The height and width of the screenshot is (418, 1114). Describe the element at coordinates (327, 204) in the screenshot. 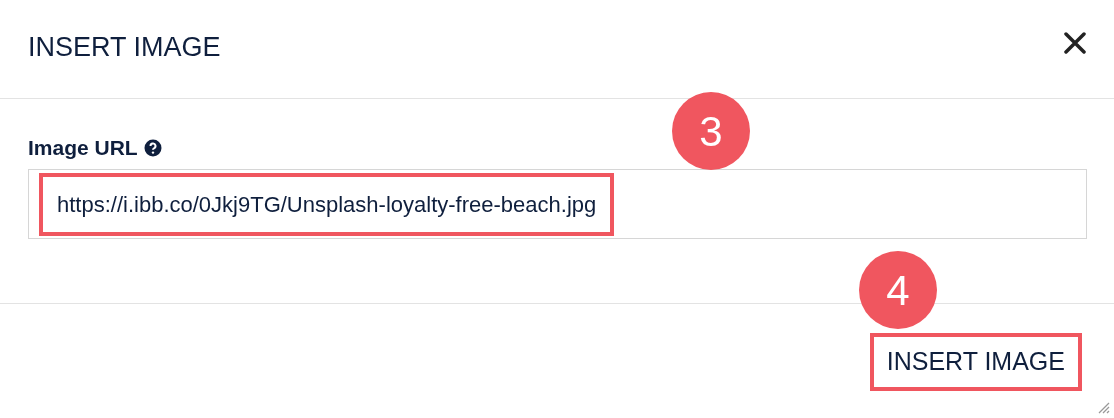

I see `url-value: https://i.ibb.co/0Jkj9TG/Unsplash-loyalty-free-beach.jpg` at that location.